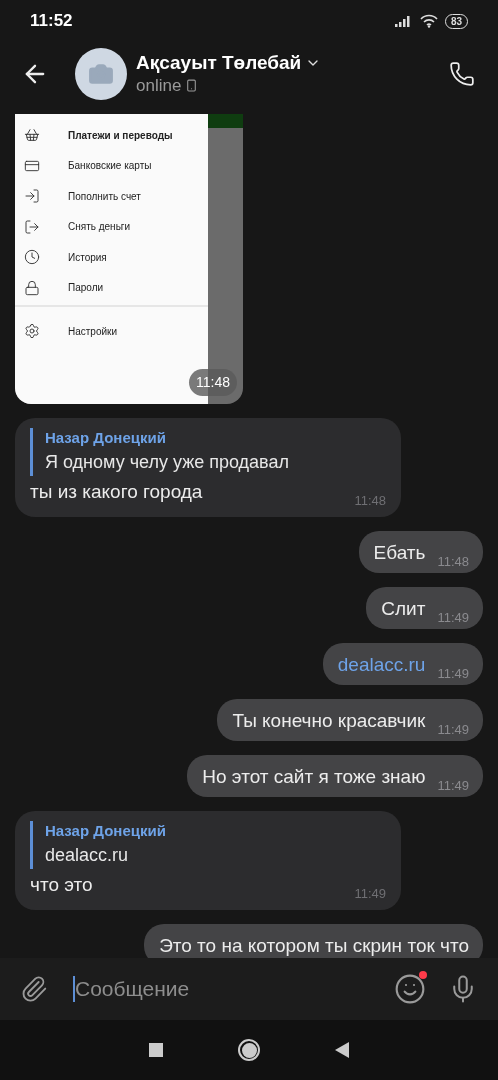 The image size is (498, 1080). I want to click on quote-text: Я одному челу уже продавал, so click(167, 462).